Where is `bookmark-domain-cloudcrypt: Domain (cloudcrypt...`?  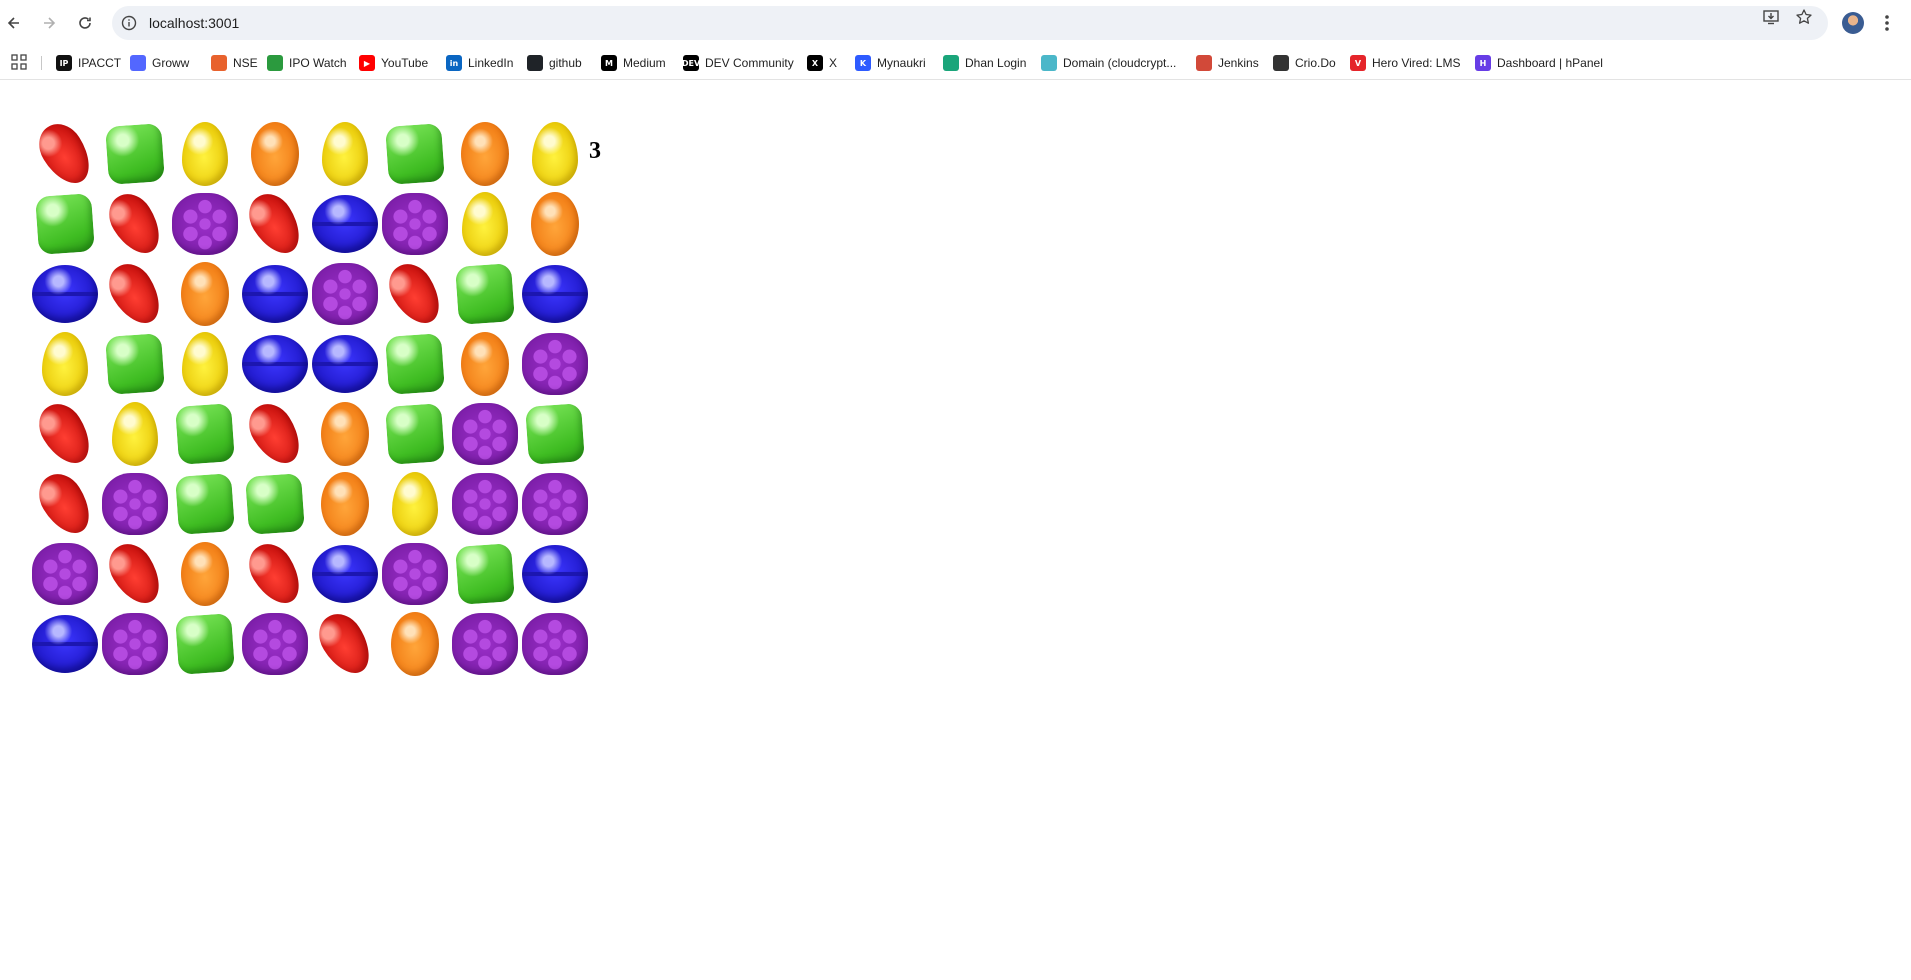
bookmark-domain-cloudcrypt: Domain (cloudcrypt... is located at coordinates (1108, 63).